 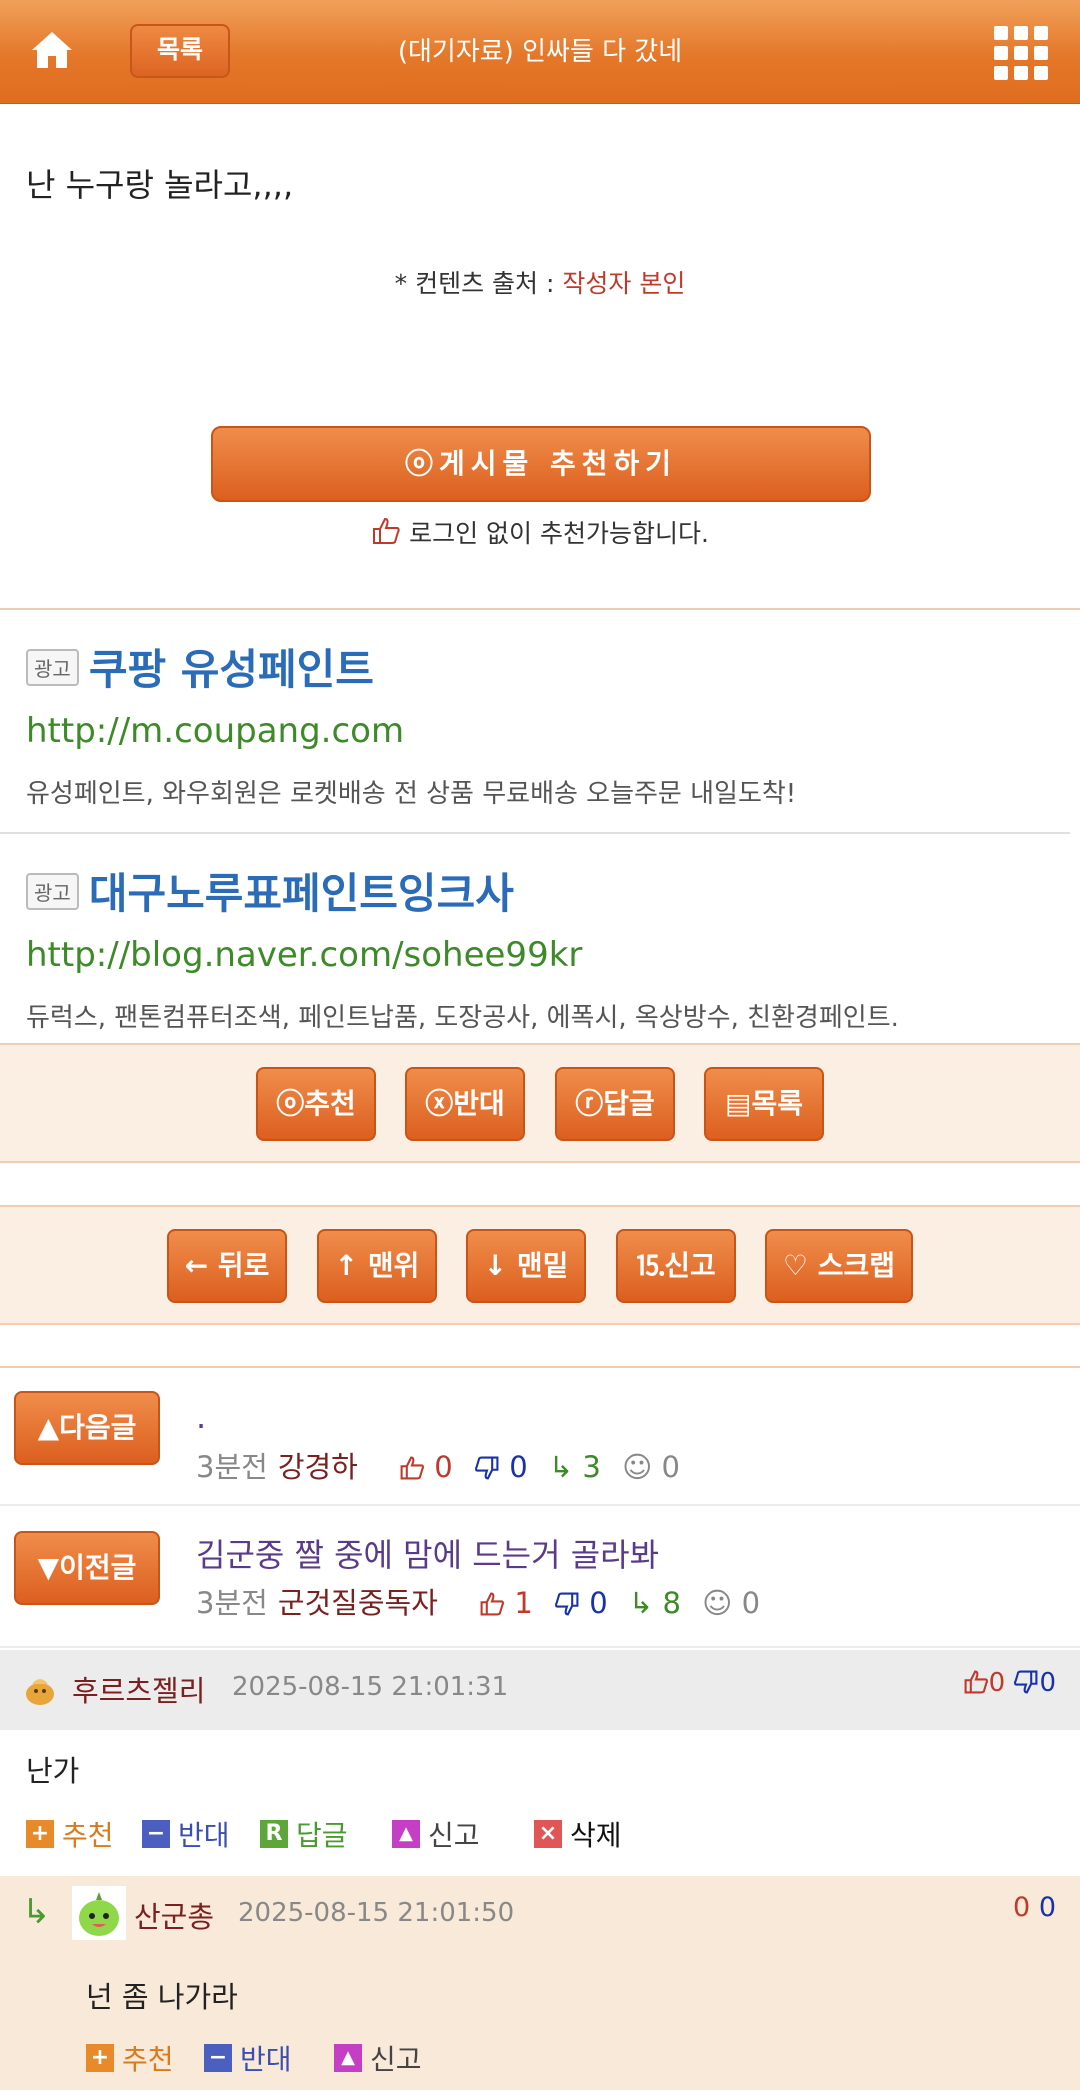 I want to click on back-button: ← 뒤로, so click(x=227, y=1266).